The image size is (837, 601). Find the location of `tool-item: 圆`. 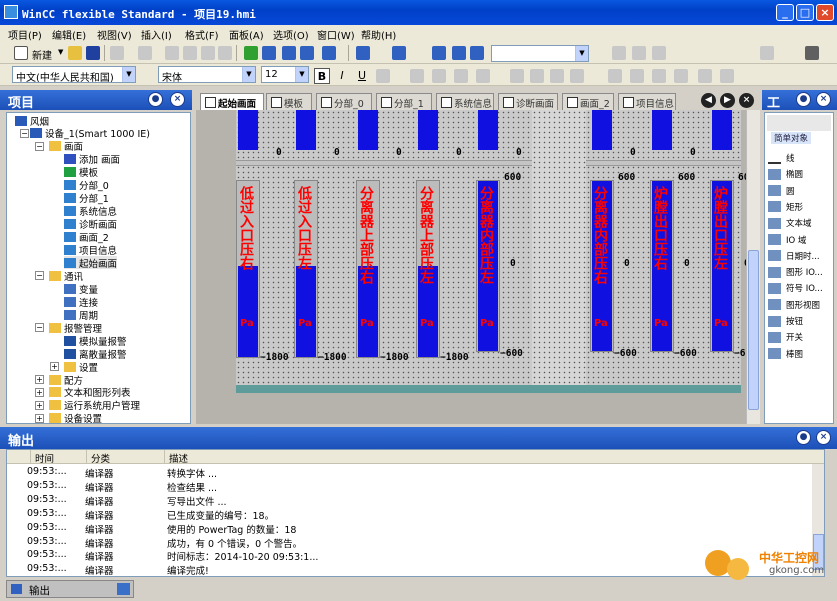

tool-item: 圆 is located at coordinates (781, 191).